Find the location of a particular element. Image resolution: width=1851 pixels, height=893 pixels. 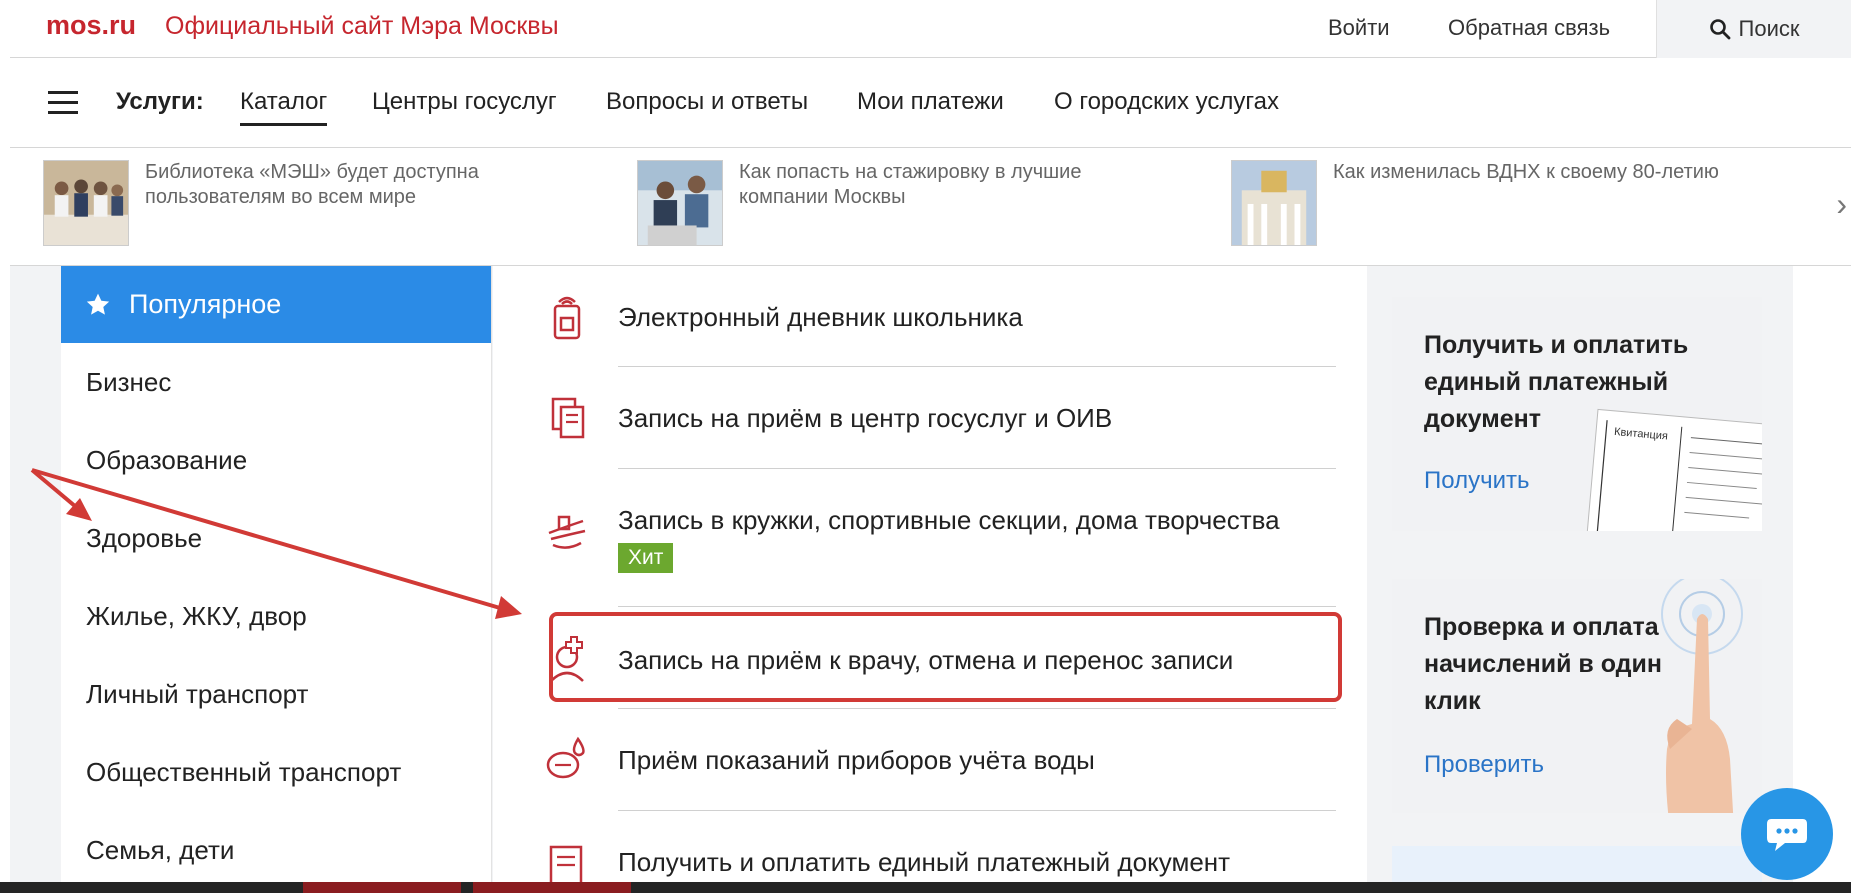

login-link: Войти is located at coordinates (1359, 28).